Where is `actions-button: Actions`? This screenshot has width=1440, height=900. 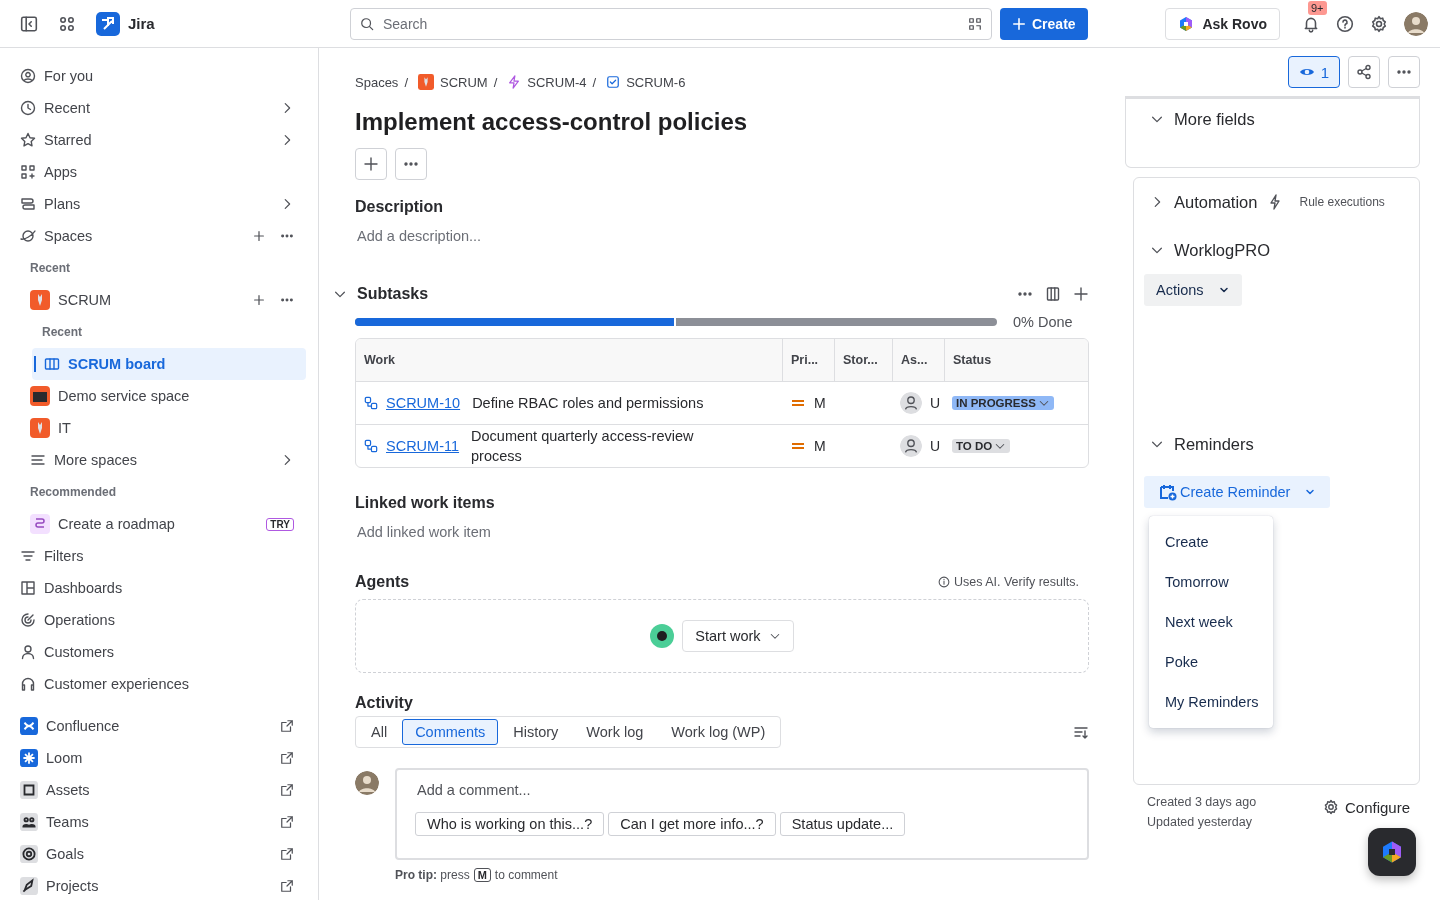 actions-button: Actions is located at coordinates (1193, 290).